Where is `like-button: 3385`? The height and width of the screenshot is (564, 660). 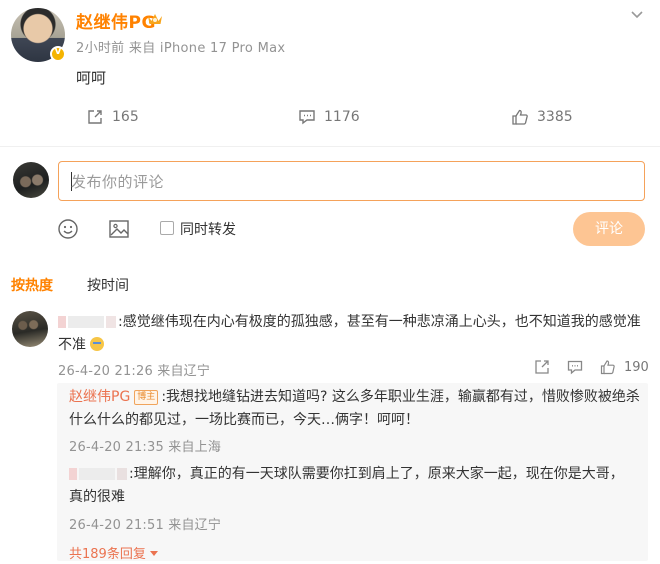 like-button: 3385 is located at coordinates (542, 117).